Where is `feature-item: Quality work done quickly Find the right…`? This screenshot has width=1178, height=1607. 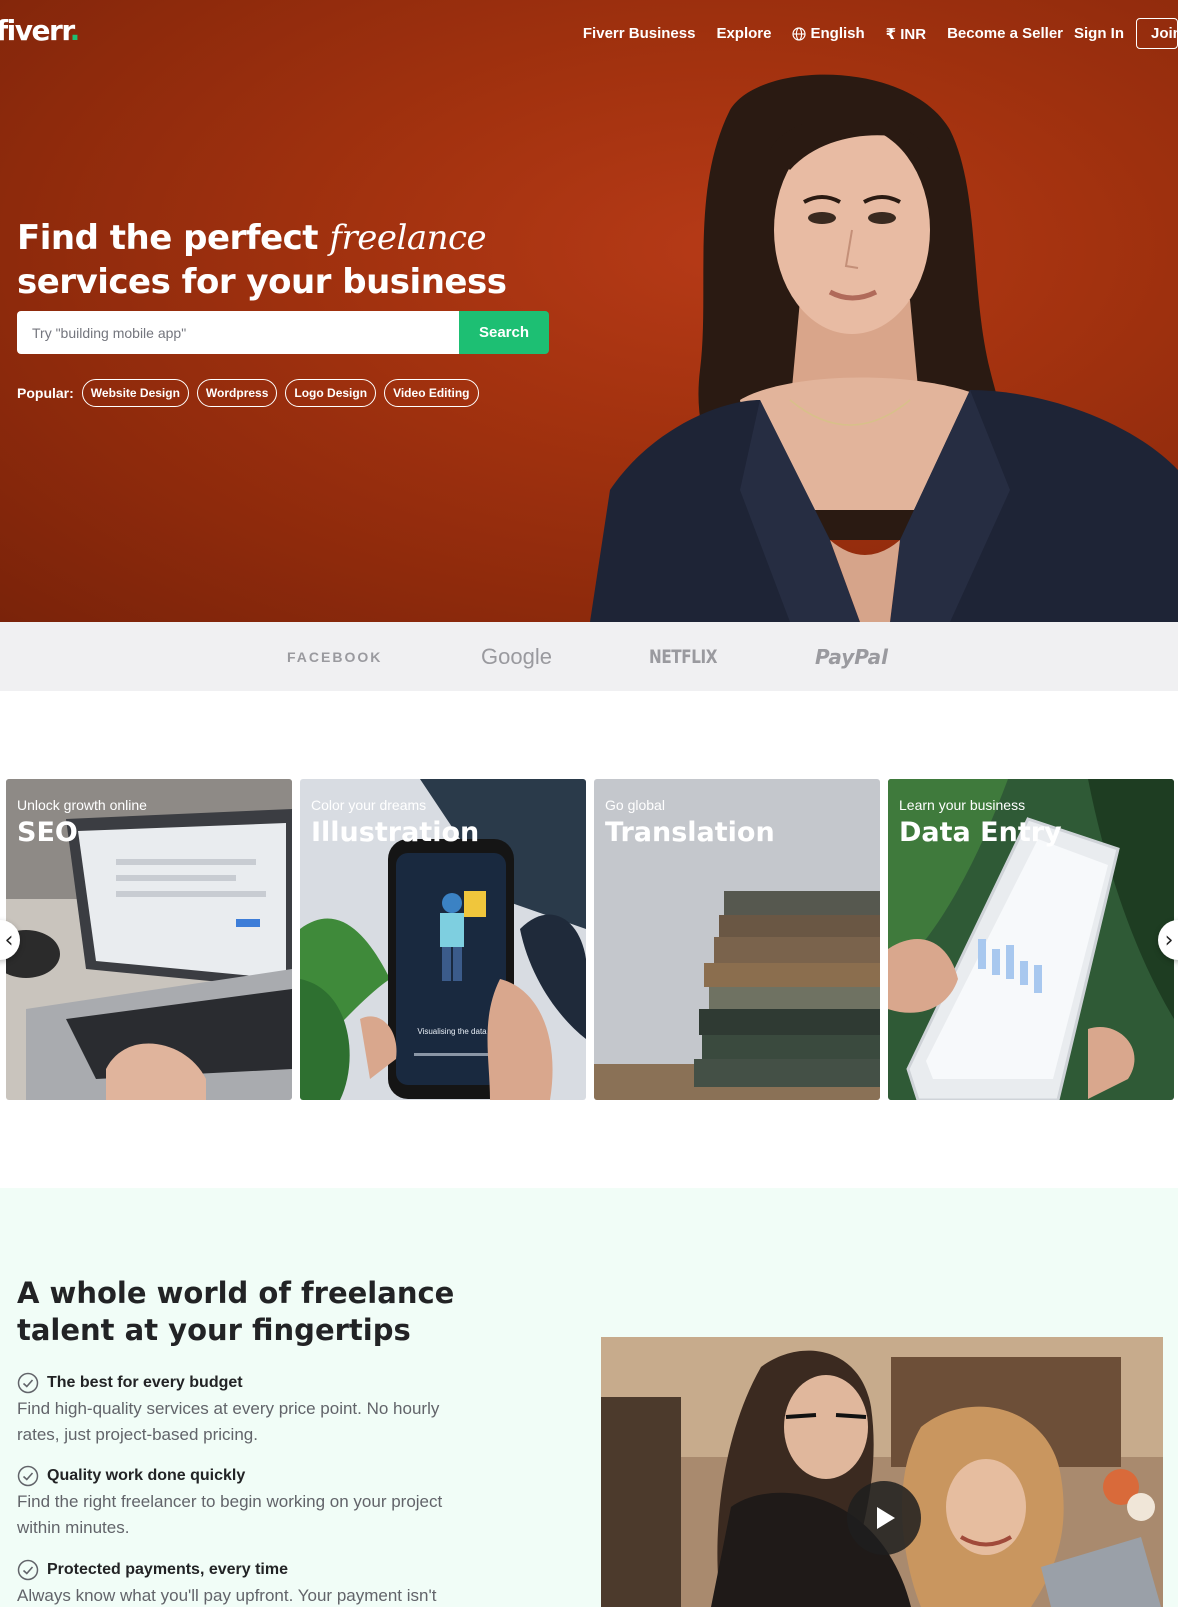 feature-item: Quality work done quickly Find the right… is located at coordinates (247, 1503).